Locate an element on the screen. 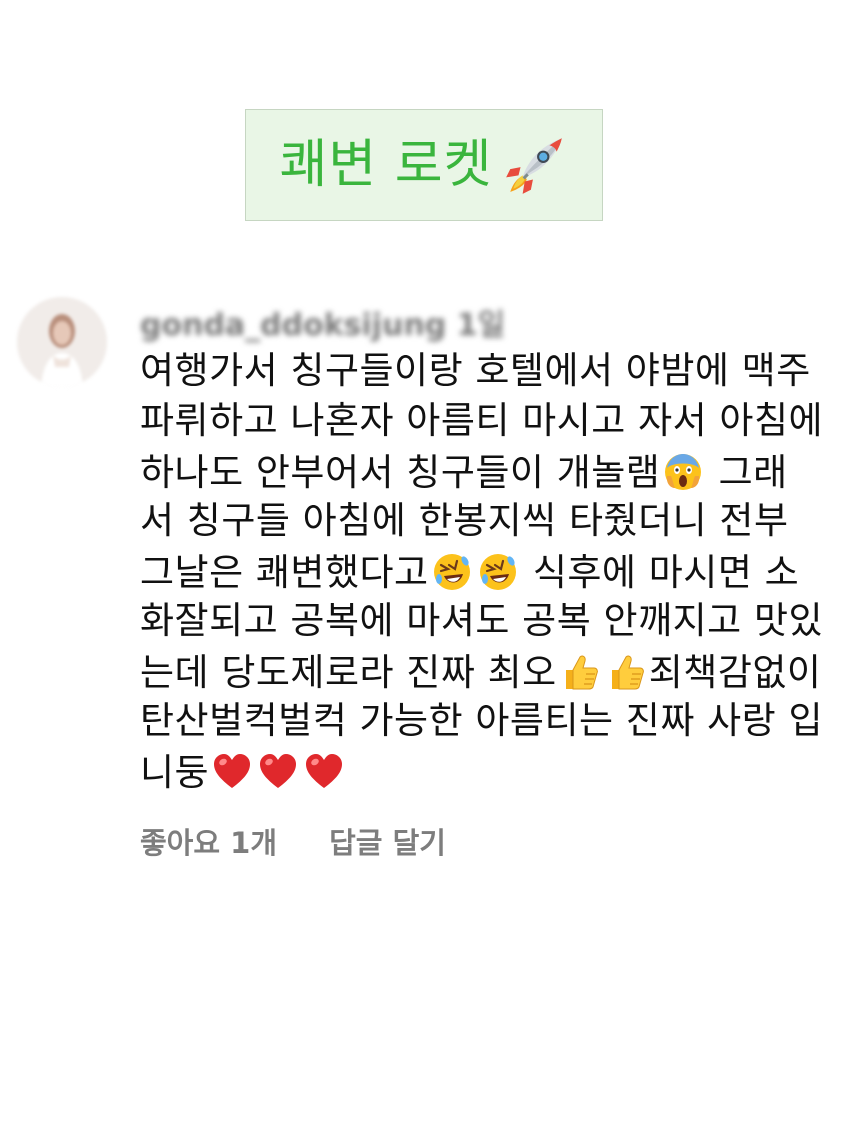  comment-author-username: gonda_ddoksijung 1일 is located at coordinates (322, 322).